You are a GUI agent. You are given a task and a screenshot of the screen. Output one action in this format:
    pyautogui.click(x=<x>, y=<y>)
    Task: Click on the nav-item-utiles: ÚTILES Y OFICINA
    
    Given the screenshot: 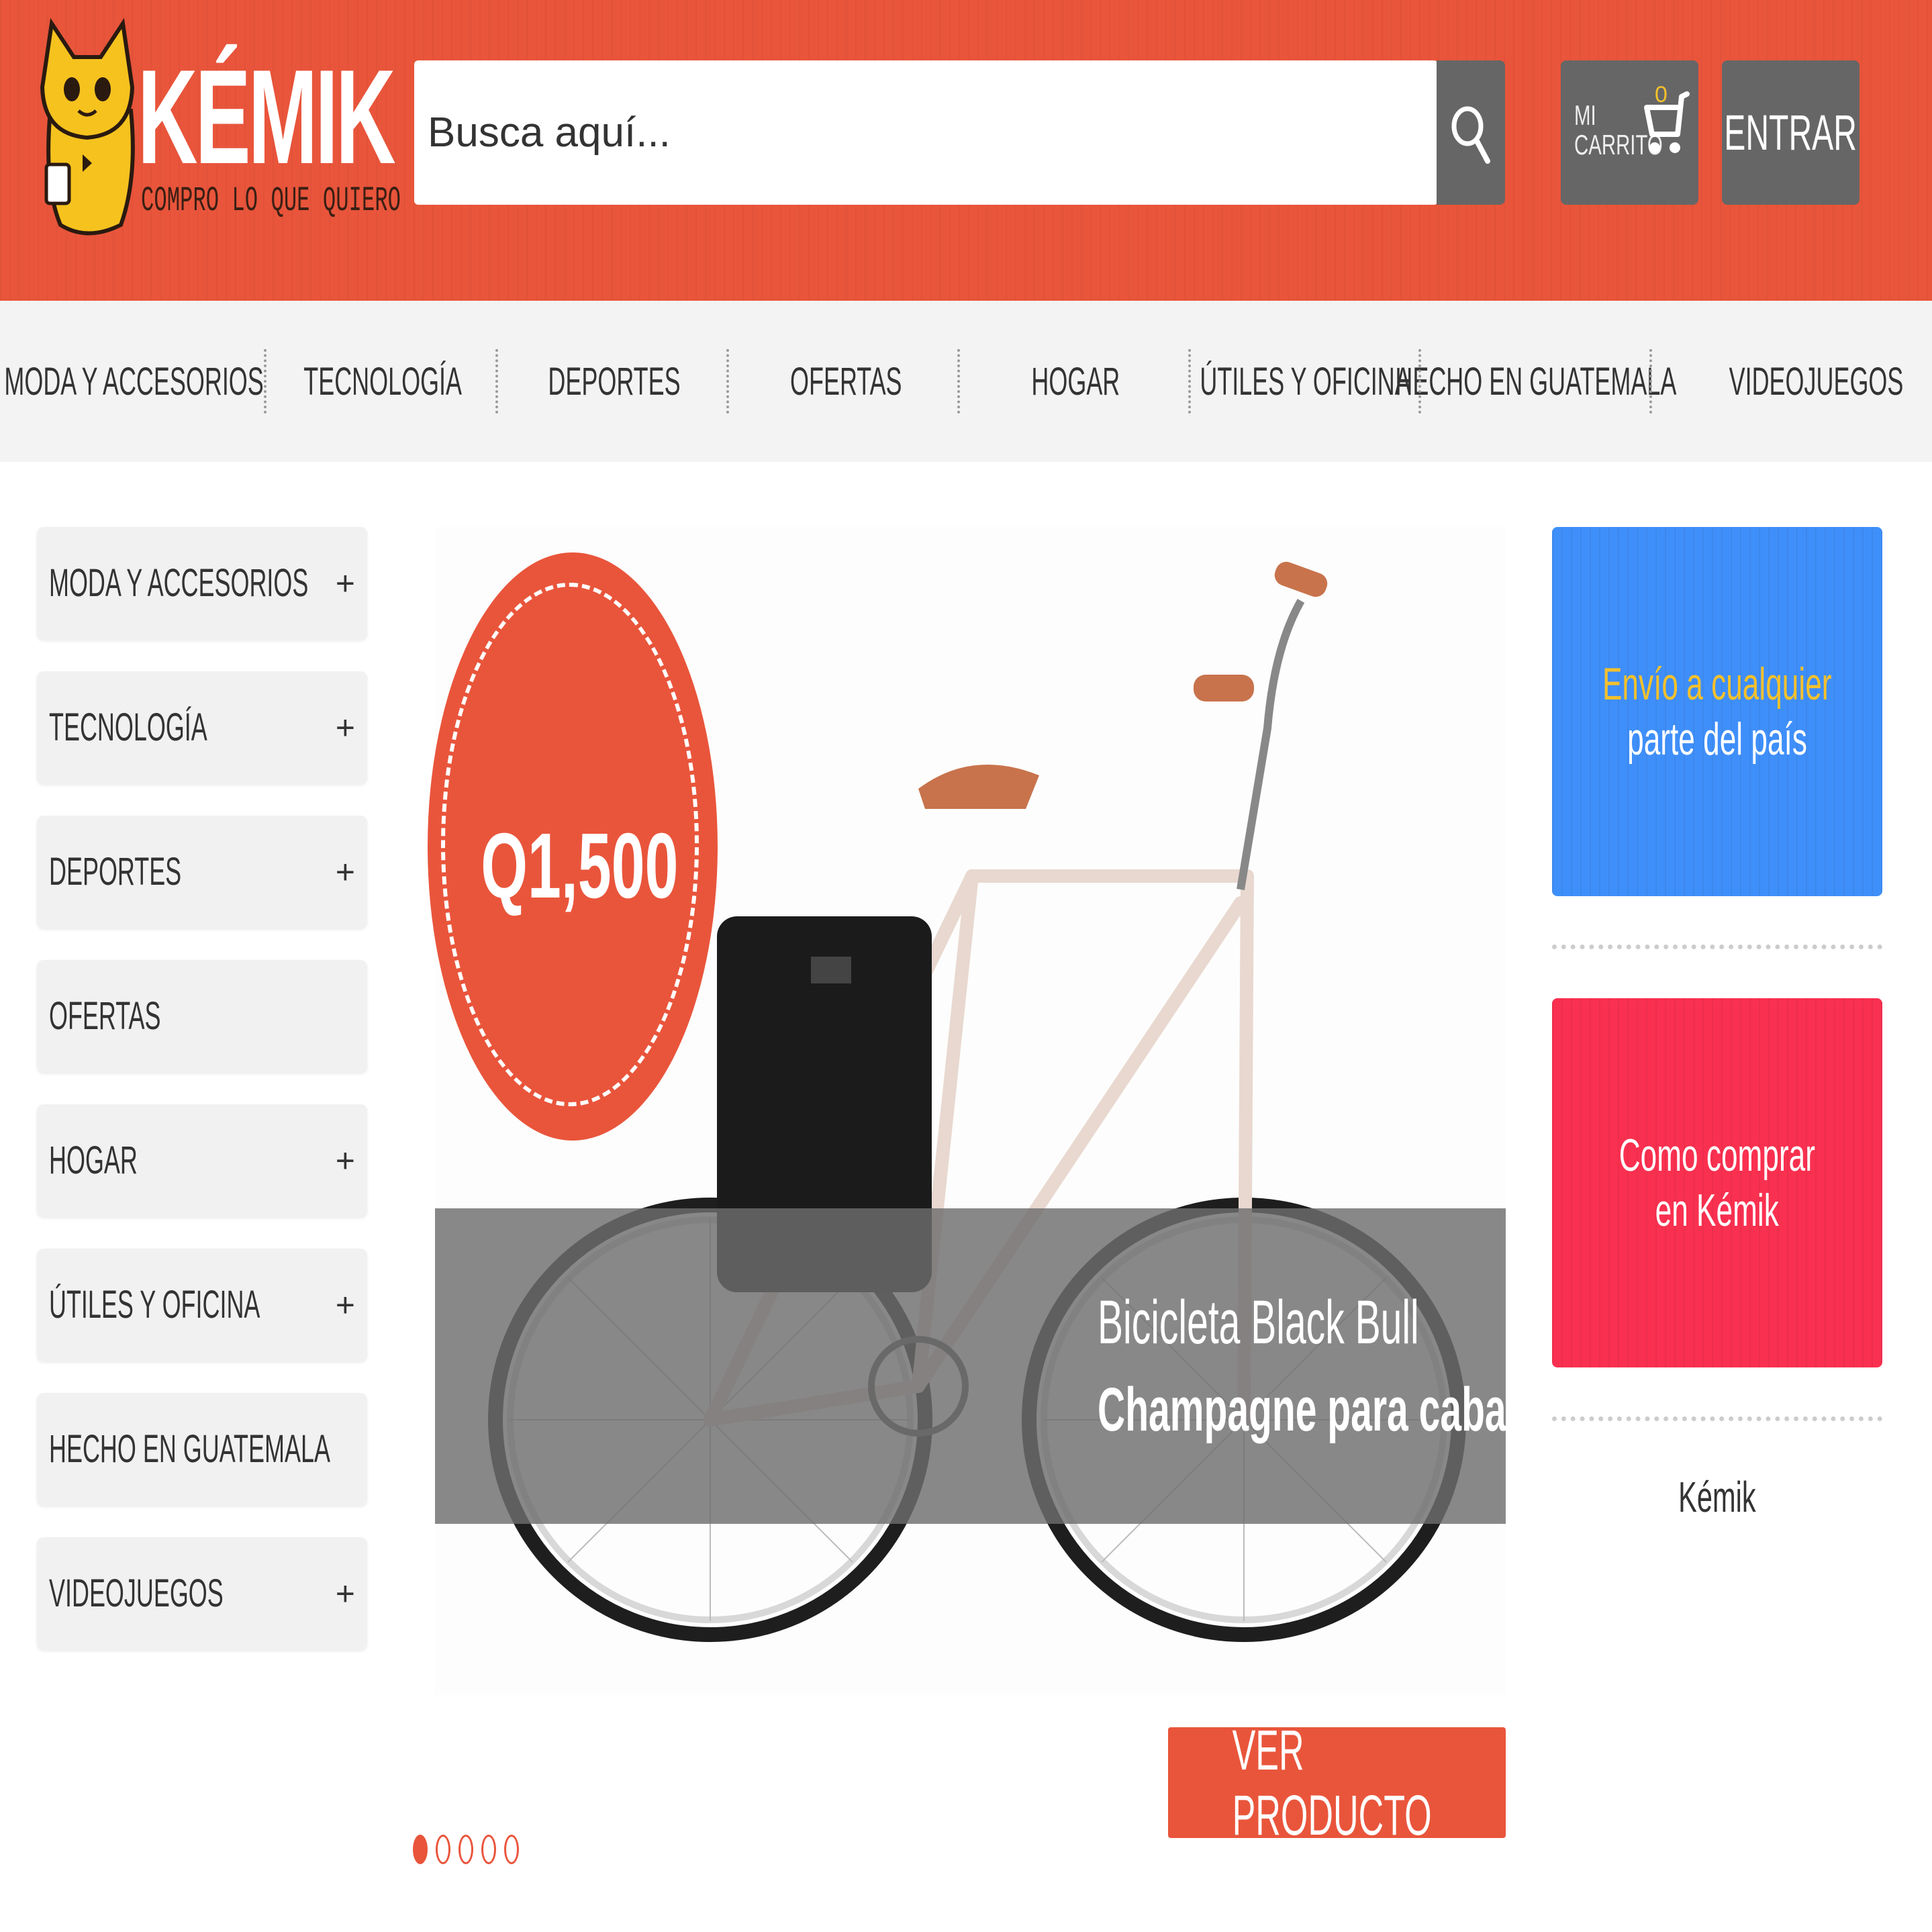 What is the action you would take?
    pyautogui.click(x=1306, y=381)
    